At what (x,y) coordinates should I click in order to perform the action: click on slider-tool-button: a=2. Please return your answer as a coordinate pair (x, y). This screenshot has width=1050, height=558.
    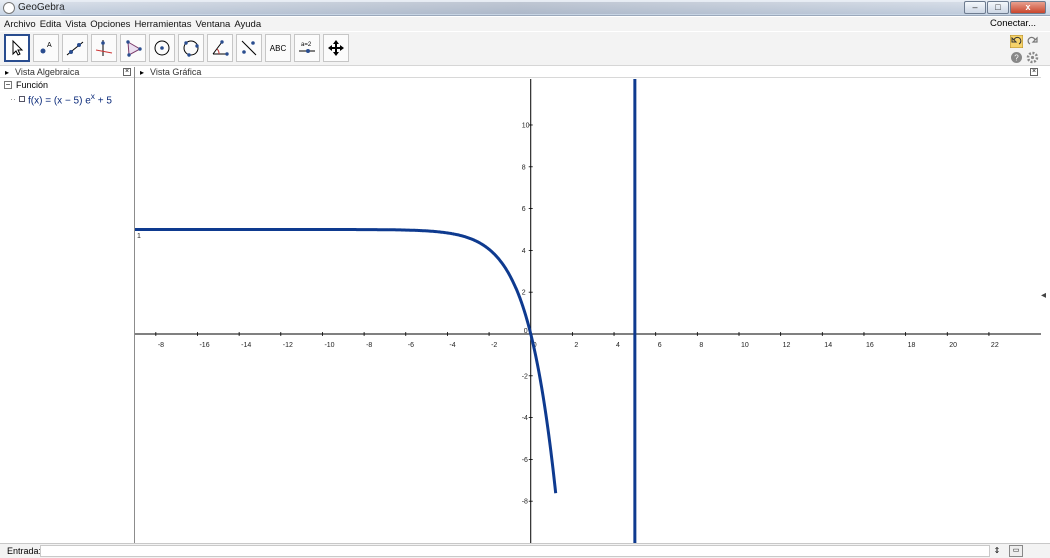
    Looking at the image, I should click on (307, 48).